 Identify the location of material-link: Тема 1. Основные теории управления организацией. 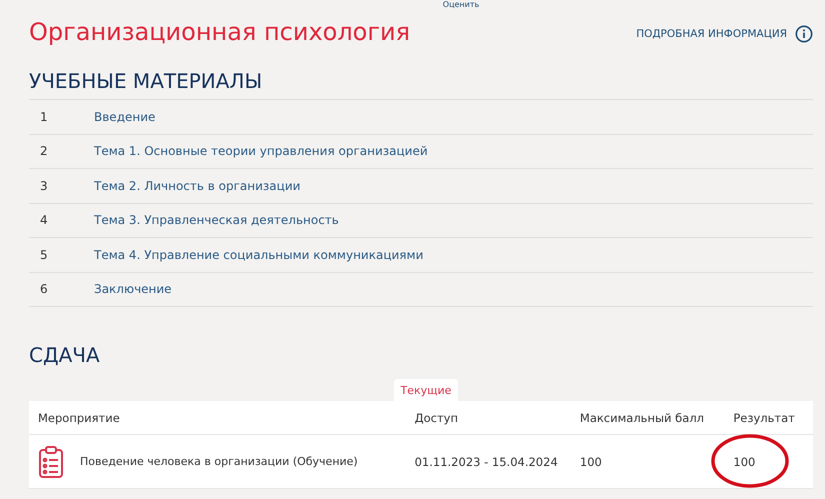
(261, 151).